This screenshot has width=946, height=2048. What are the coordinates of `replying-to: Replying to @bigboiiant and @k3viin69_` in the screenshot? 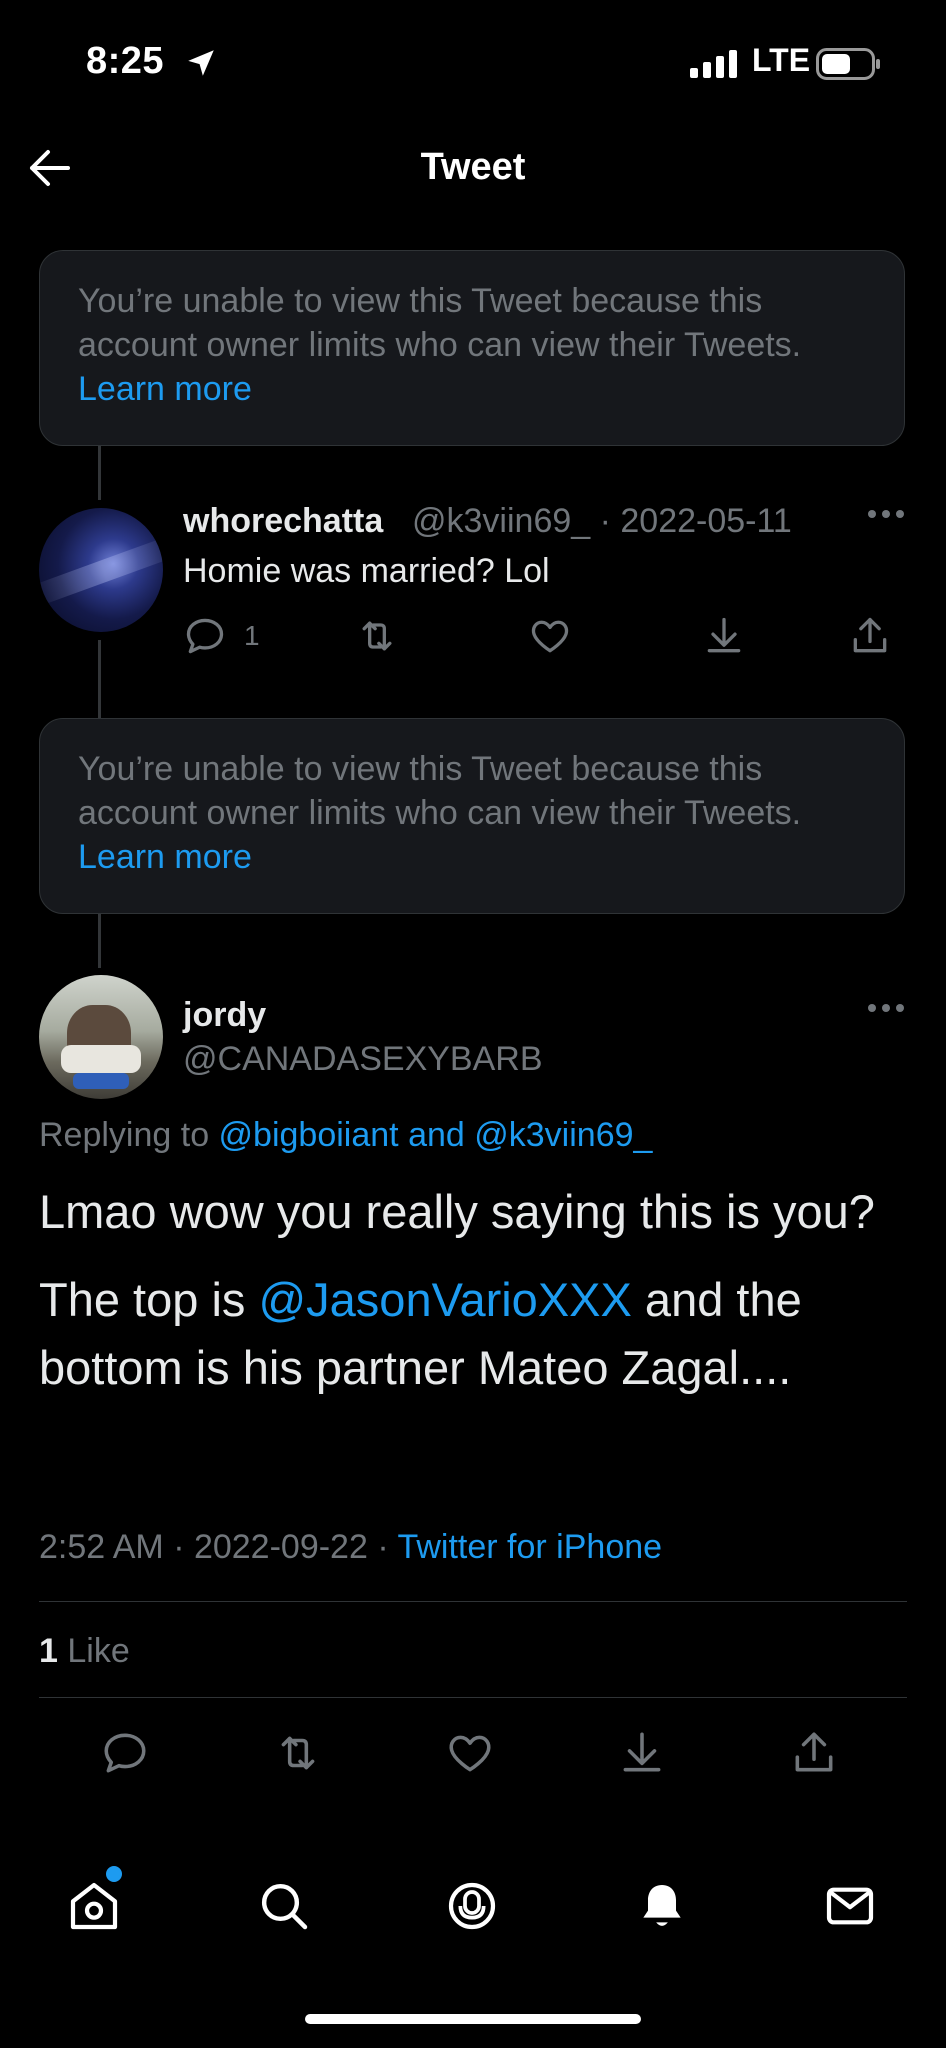 It's located at (345, 1135).